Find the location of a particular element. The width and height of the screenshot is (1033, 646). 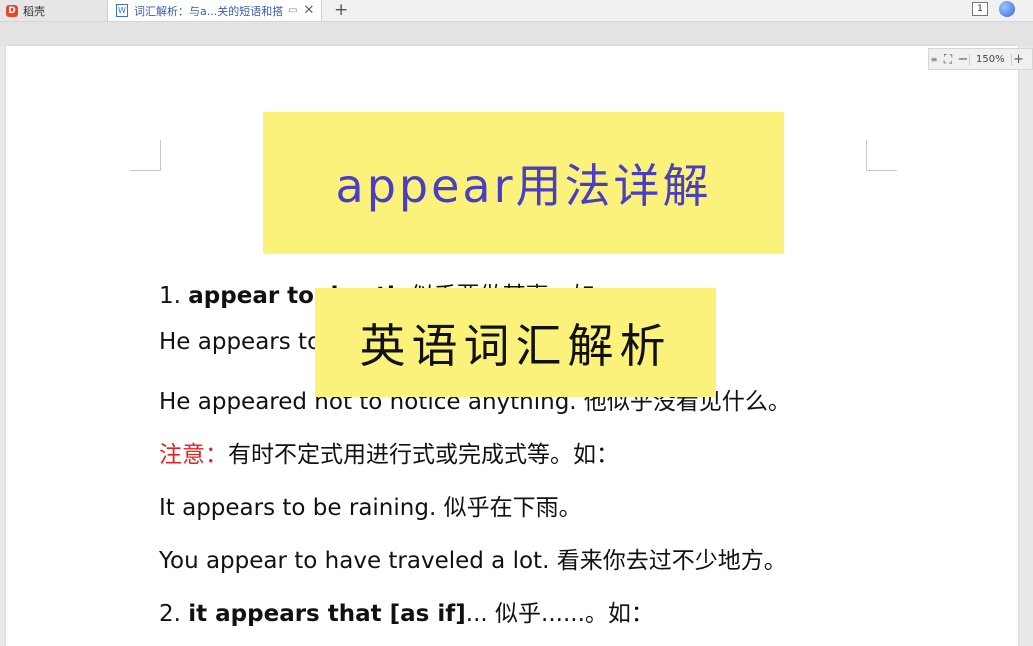

margin-mark-right is located at coordinates (881, 155).